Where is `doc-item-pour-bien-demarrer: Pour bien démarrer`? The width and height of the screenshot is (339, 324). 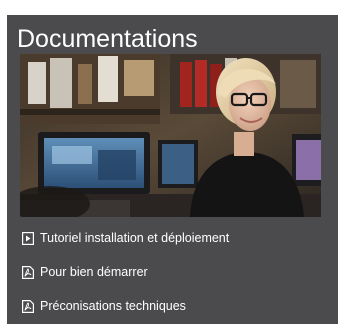
doc-item-pour-bien-demarrer: Pour bien démarrer is located at coordinates (180, 272).